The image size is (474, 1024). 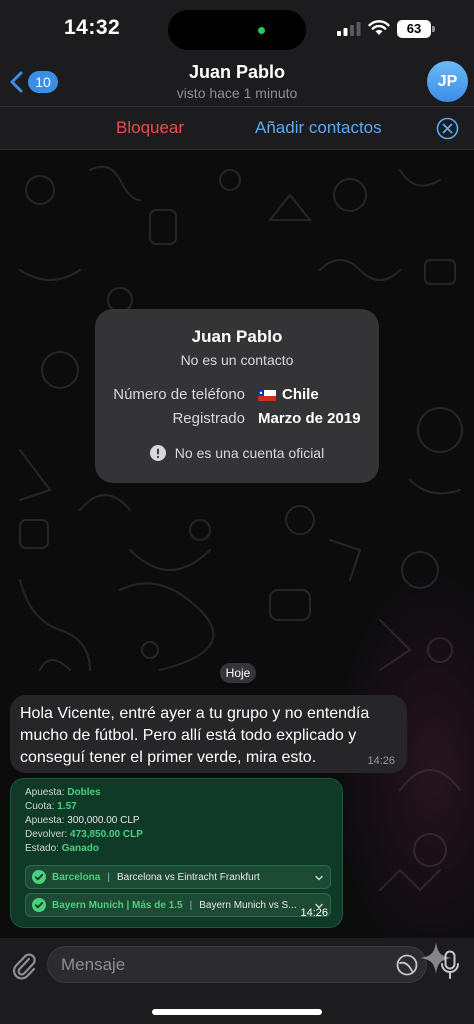 I want to click on paperclip-icon, so click(x=24, y=965).